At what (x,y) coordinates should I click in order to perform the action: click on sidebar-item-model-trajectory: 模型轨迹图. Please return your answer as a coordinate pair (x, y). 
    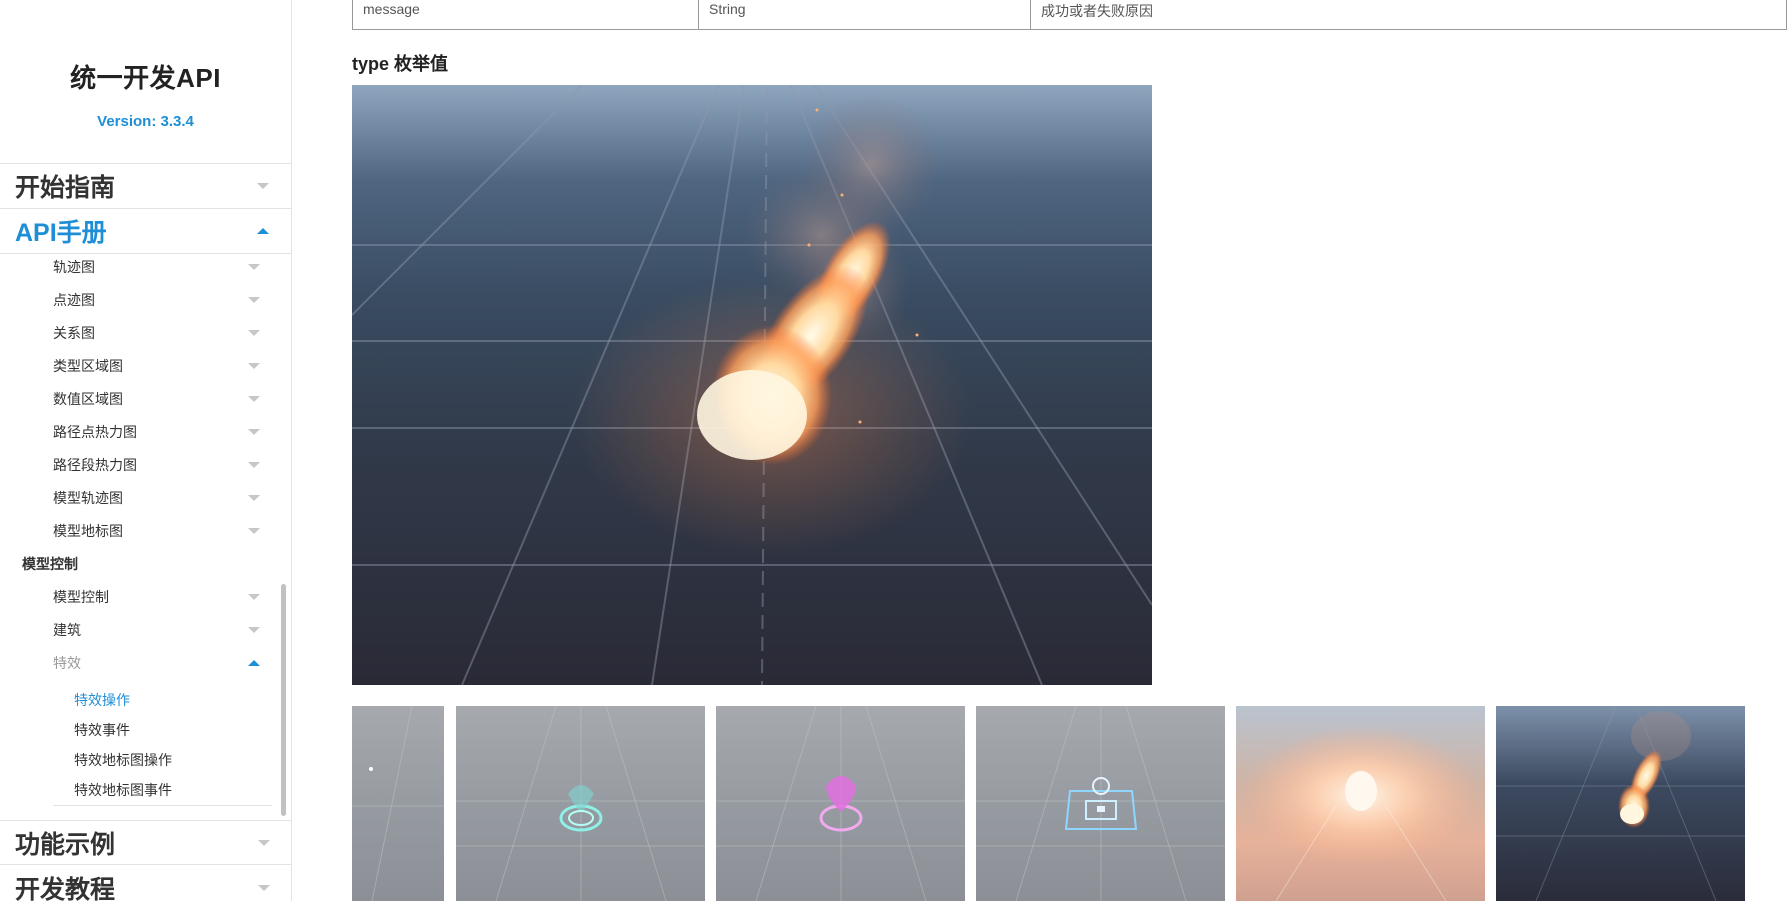
    Looking at the image, I should click on (145, 497).